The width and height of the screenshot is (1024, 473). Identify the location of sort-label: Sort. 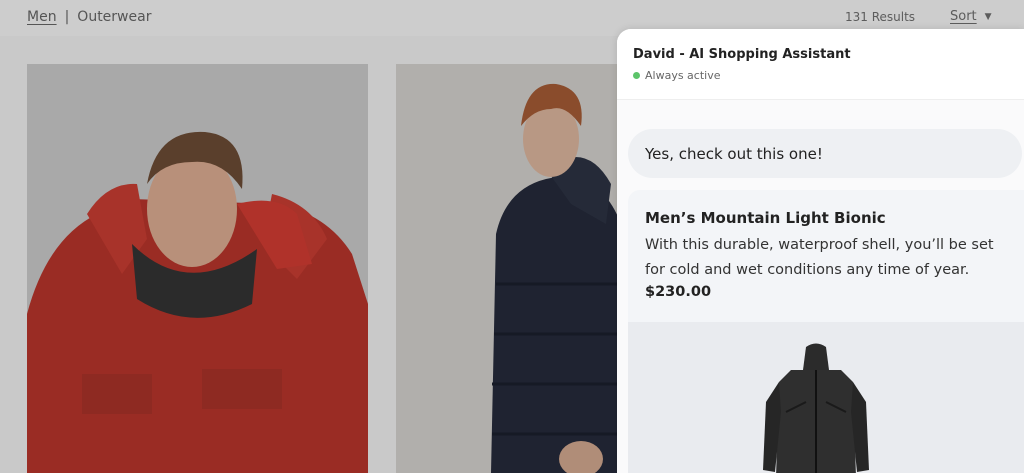
(963, 16).